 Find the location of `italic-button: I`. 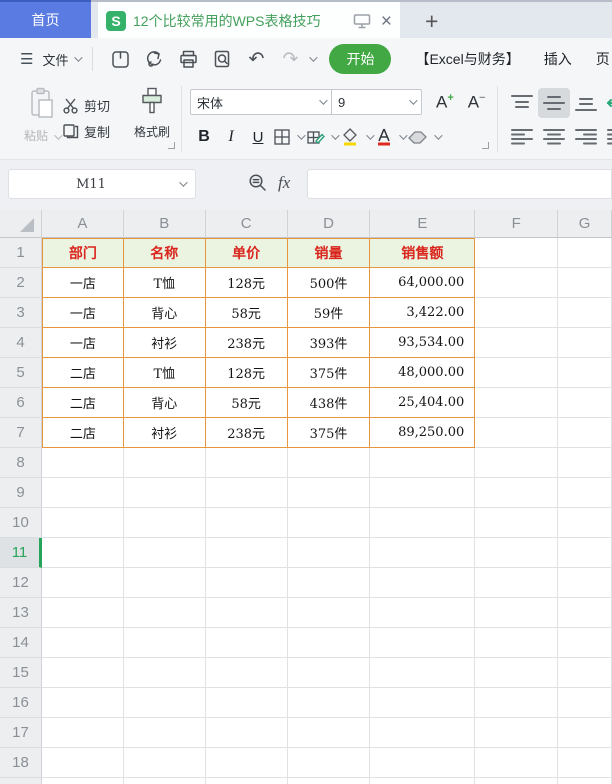

italic-button: I is located at coordinates (231, 137).